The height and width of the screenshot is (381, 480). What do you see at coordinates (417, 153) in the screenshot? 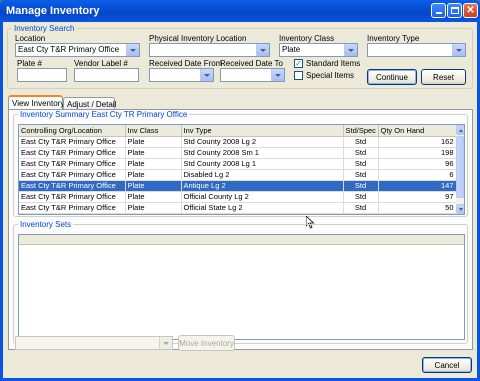
I see `cell-qty-on-hand: 198` at bounding box center [417, 153].